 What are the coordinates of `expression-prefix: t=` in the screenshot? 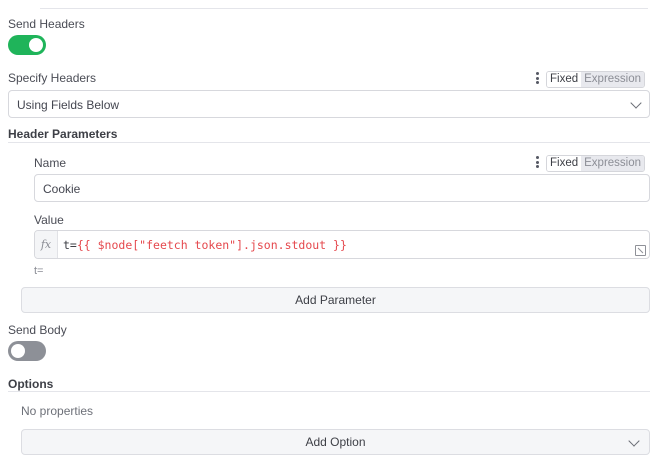 It's located at (70, 245).